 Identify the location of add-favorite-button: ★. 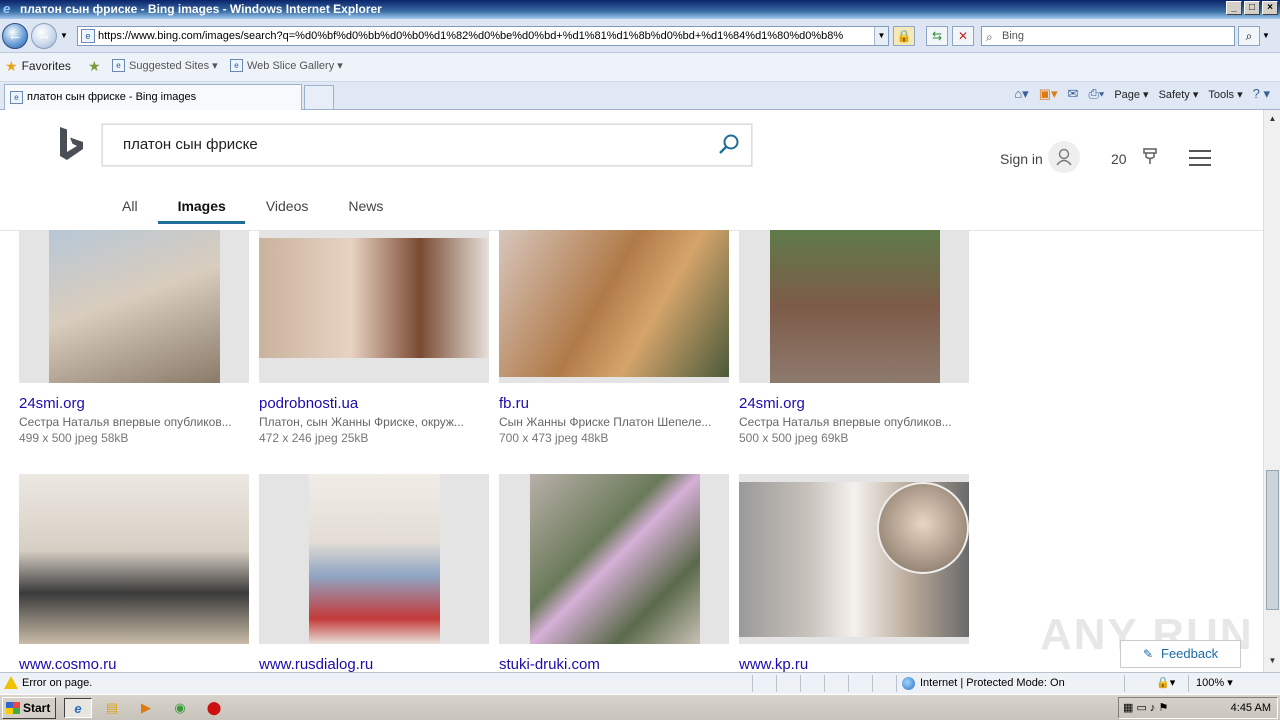
(94, 66).